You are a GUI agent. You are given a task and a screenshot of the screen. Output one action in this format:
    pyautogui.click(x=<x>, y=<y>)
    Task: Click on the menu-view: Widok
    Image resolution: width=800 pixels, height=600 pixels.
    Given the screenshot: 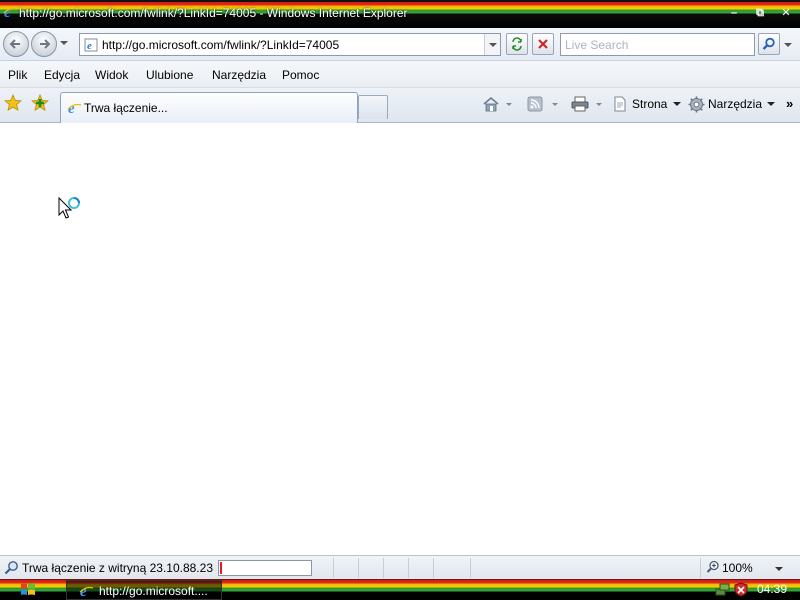 What is the action you would take?
    pyautogui.click(x=111, y=75)
    